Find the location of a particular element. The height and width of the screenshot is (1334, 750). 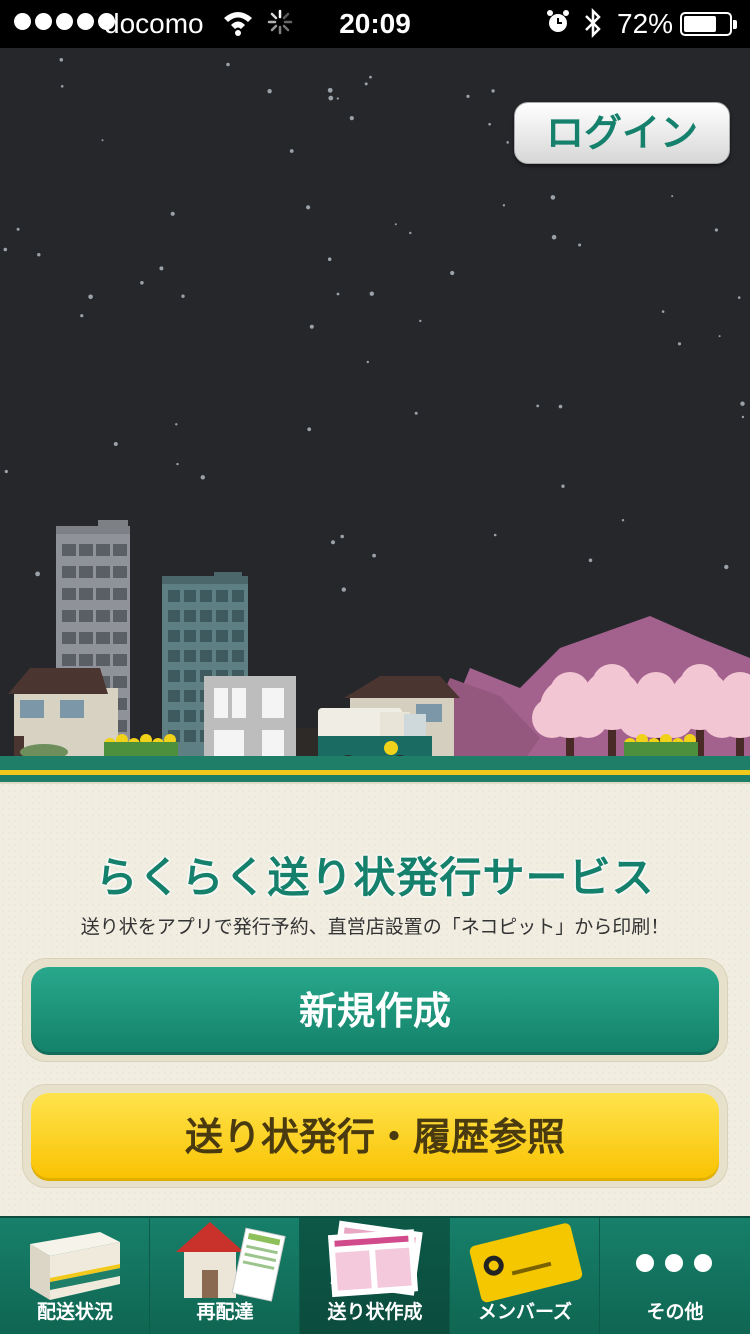

divider is located at coordinates (375, 783).